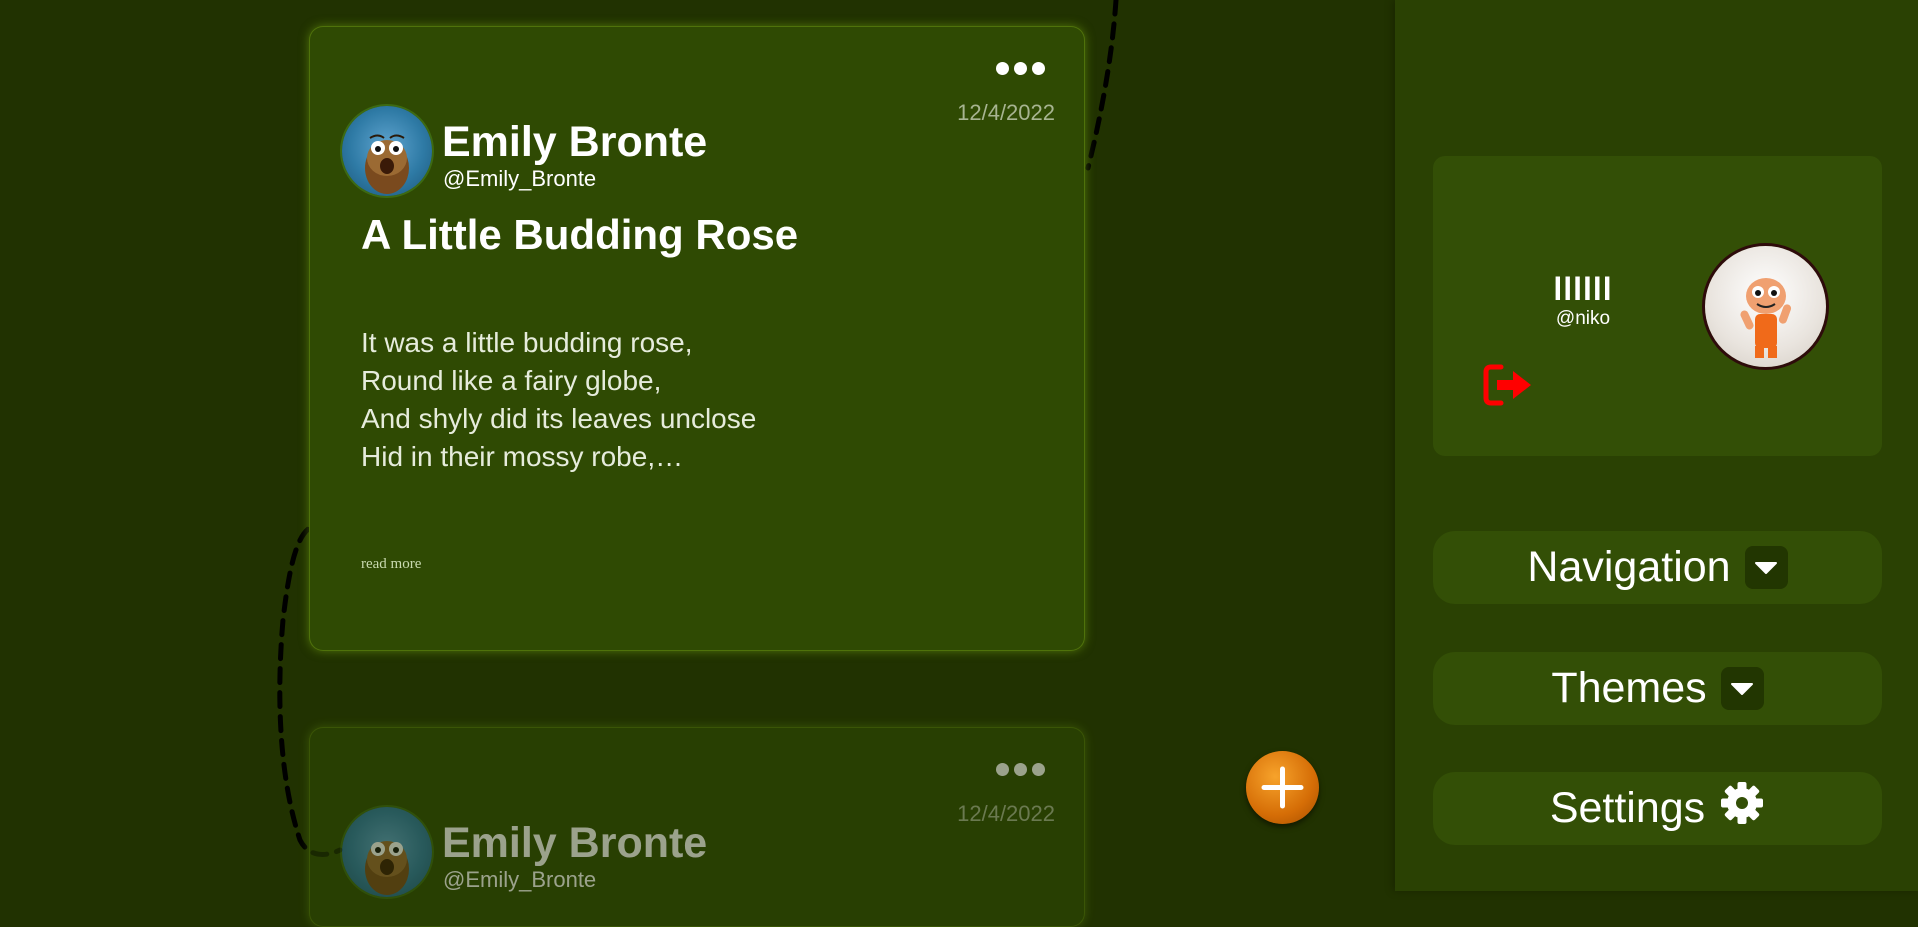 This screenshot has width=1918, height=927. What do you see at coordinates (559, 418) in the screenshot?
I see `excerpt-line: And shyly did its leaves unclose` at bounding box center [559, 418].